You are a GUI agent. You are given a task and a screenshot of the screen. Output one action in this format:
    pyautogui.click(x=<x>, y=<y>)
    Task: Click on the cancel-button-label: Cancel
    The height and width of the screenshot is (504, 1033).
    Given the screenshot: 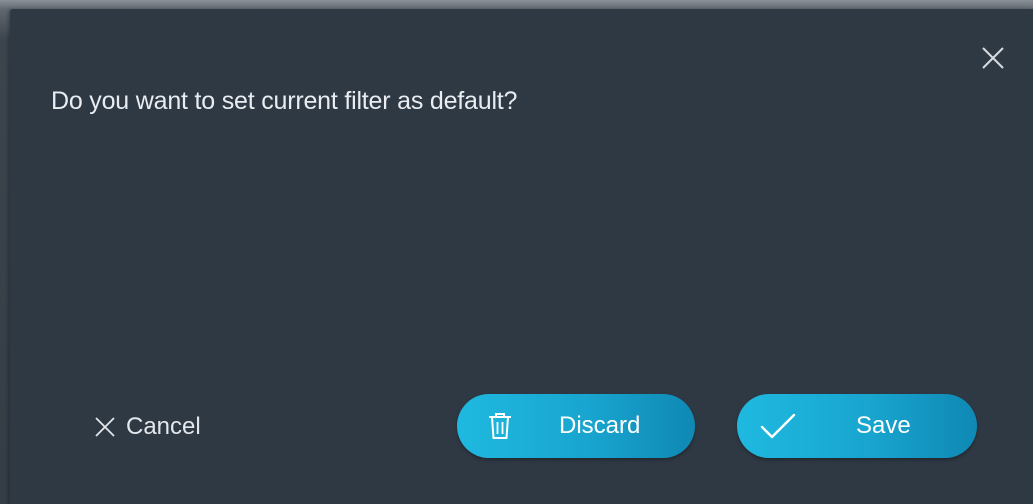 What is the action you would take?
    pyautogui.click(x=163, y=426)
    